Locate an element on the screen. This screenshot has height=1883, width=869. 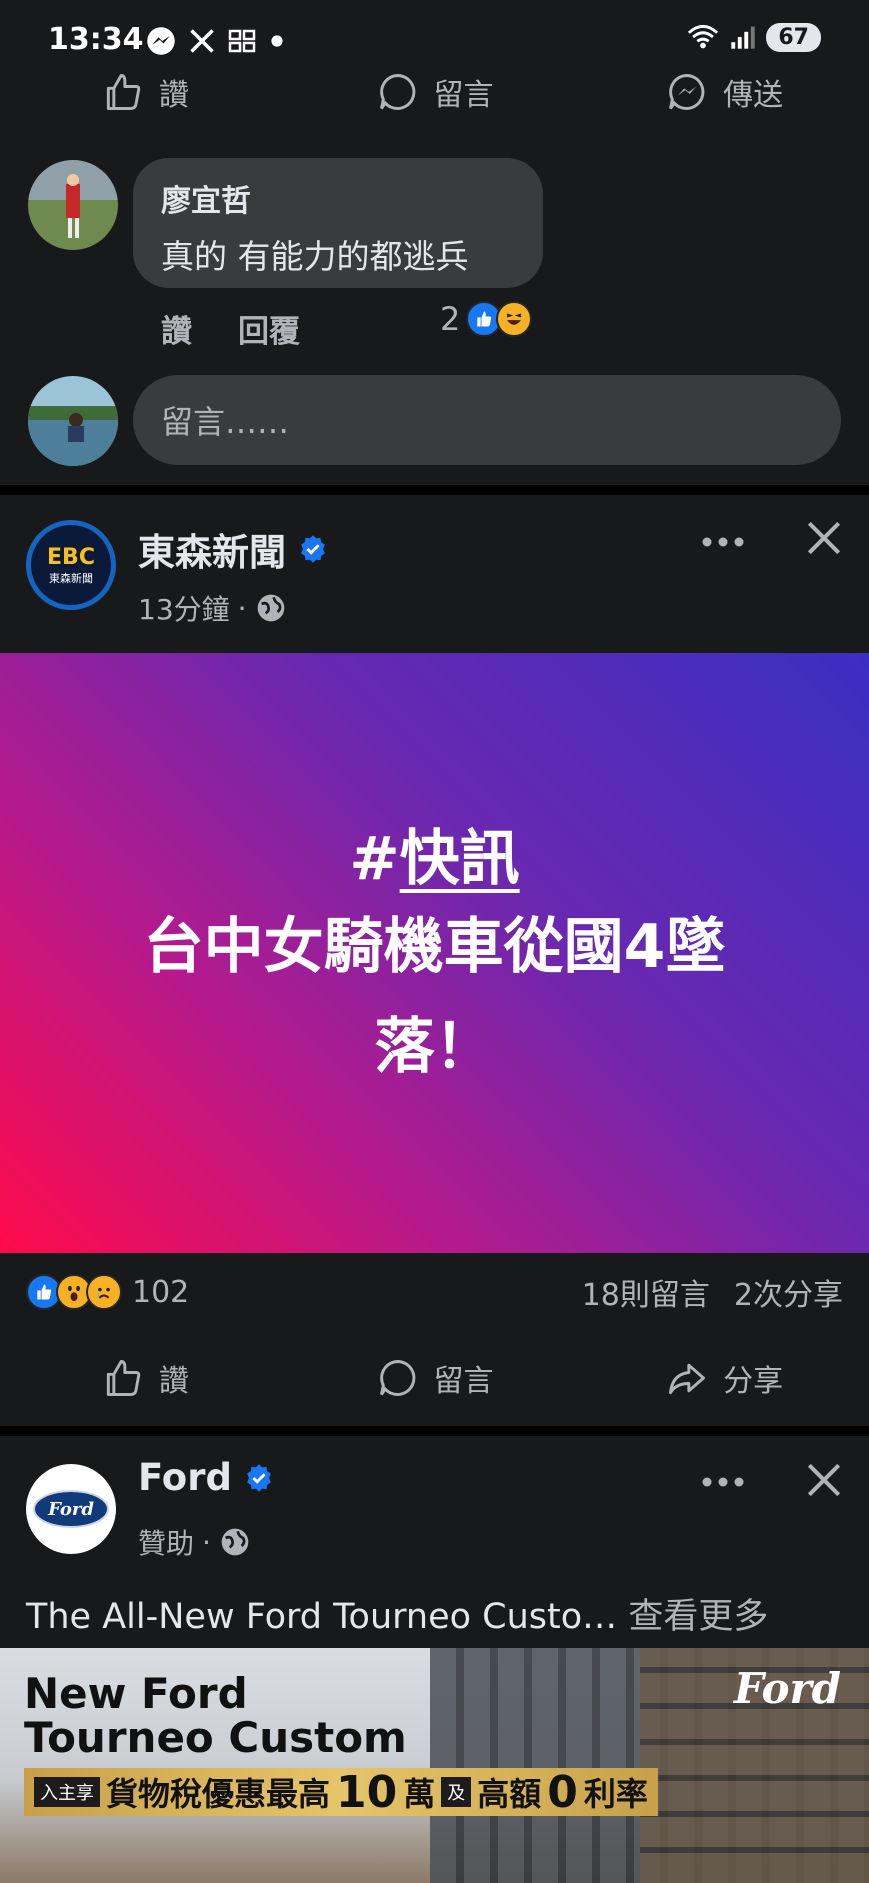
page-name-text: Ford is located at coordinates (185, 1477).